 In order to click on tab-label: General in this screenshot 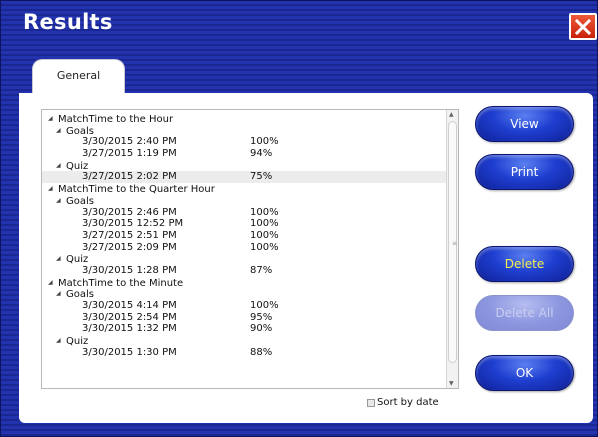, I will do `click(78, 75)`.